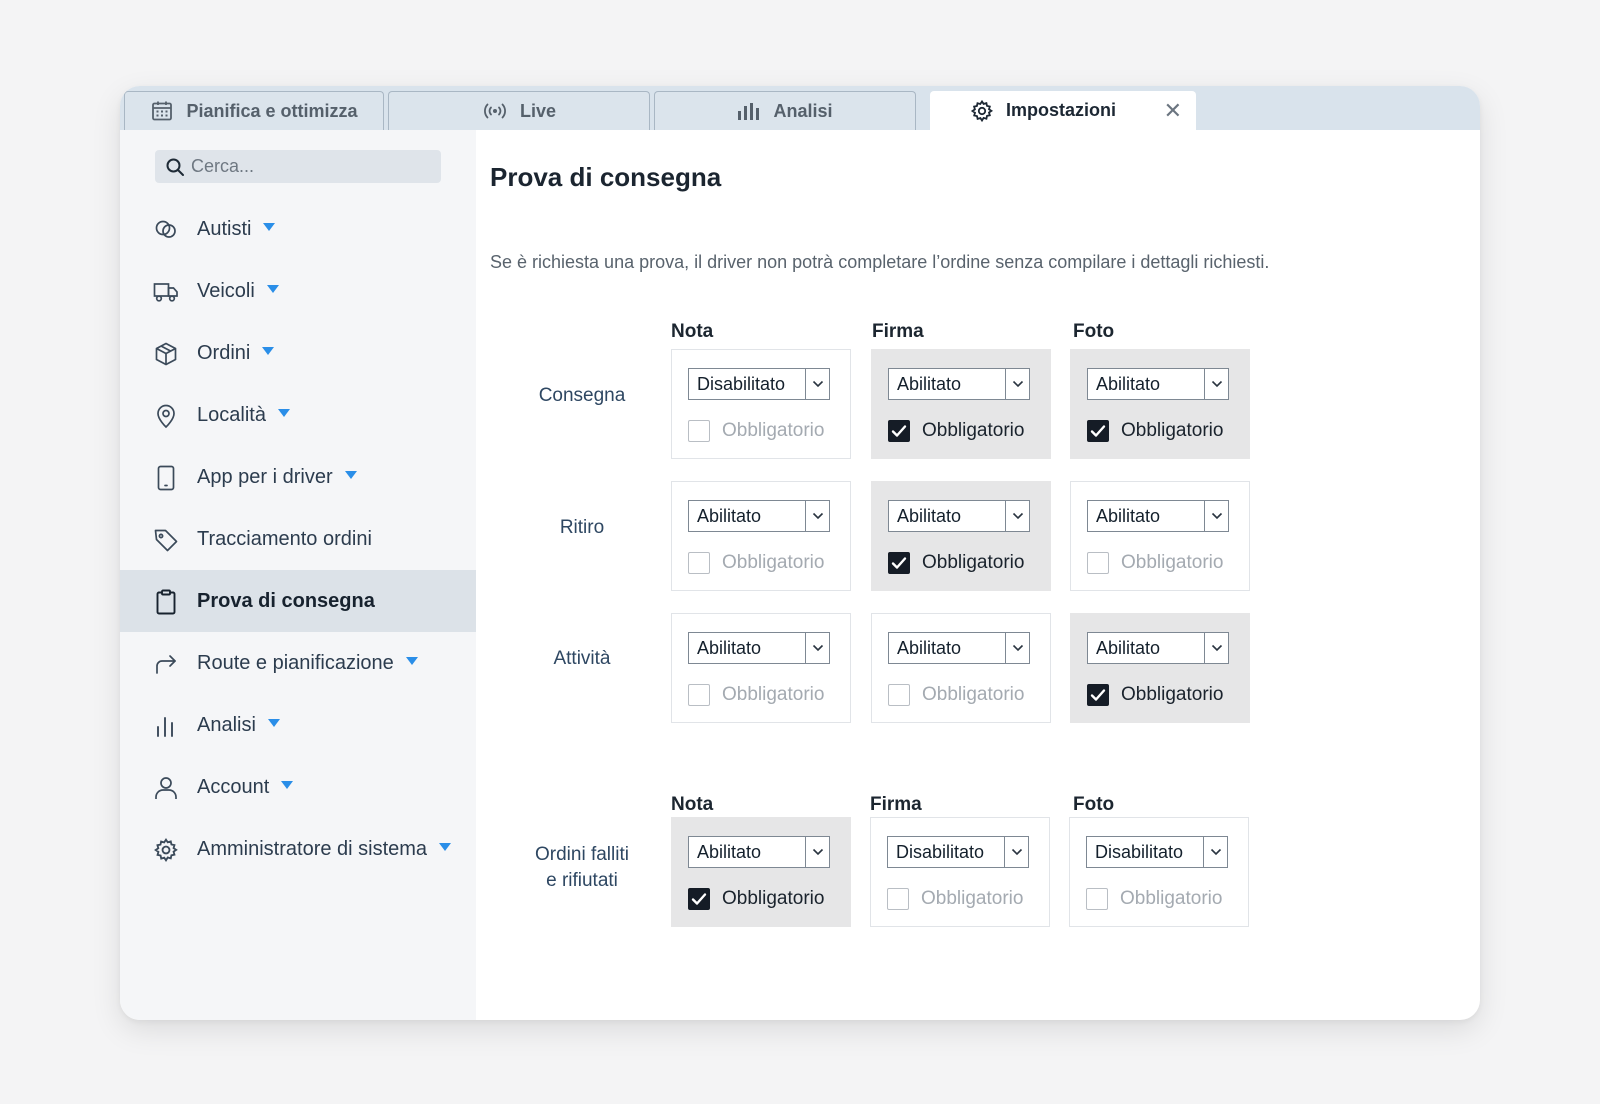  What do you see at coordinates (226, 290) in the screenshot?
I see `sidebar-item-label: Veicoli` at bounding box center [226, 290].